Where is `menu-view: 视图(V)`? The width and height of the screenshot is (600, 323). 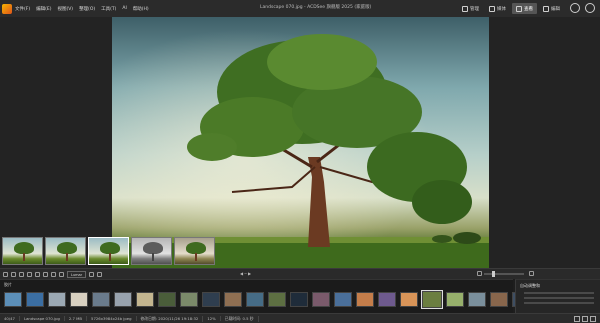 menu-view: 视图(V) is located at coordinates (65, 9).